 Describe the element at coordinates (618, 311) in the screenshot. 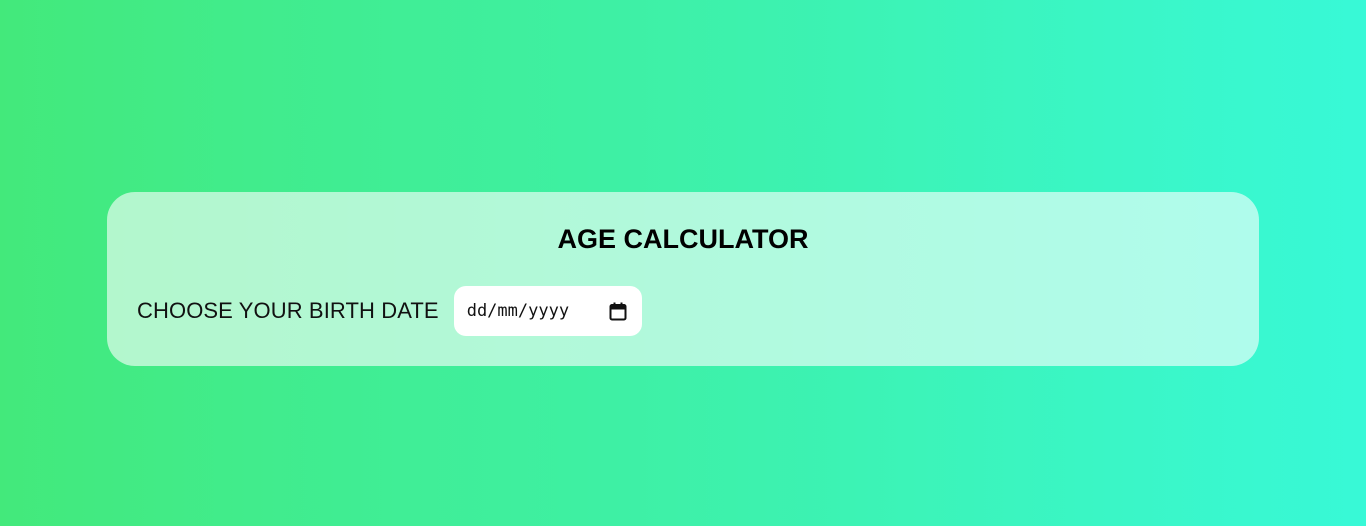

I see `calendar-icon` at that location.